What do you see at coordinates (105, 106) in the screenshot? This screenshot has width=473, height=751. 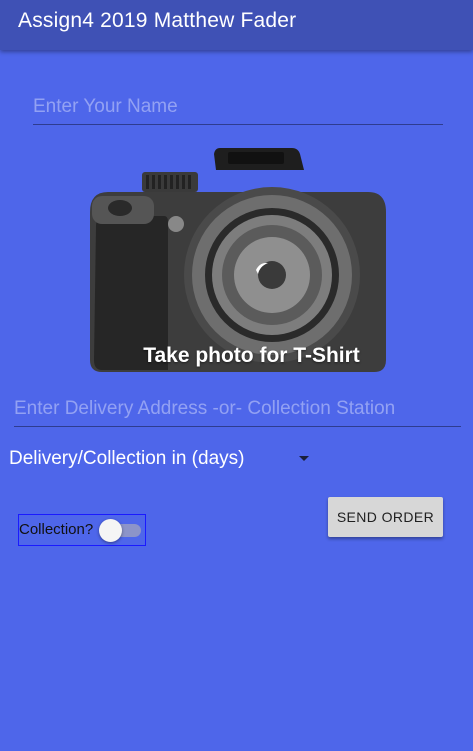 I see `name-input-placeholder: Enter Your Name` at bounding box center [105, 106].